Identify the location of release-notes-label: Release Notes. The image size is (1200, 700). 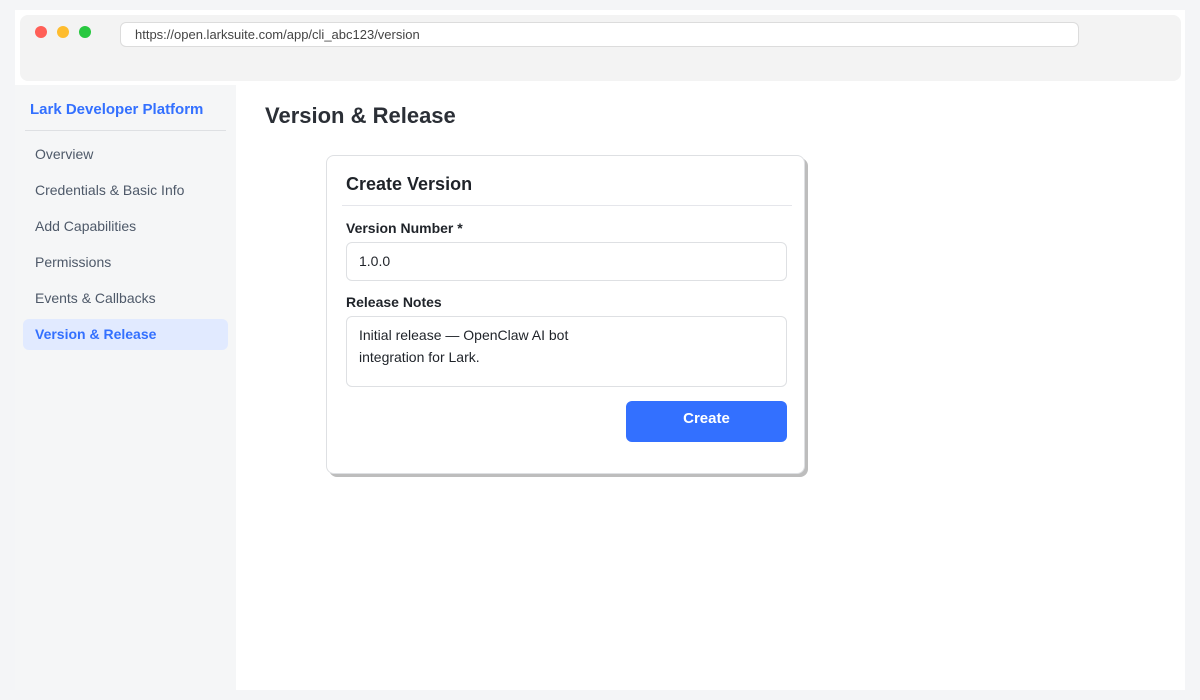
(394, 302).